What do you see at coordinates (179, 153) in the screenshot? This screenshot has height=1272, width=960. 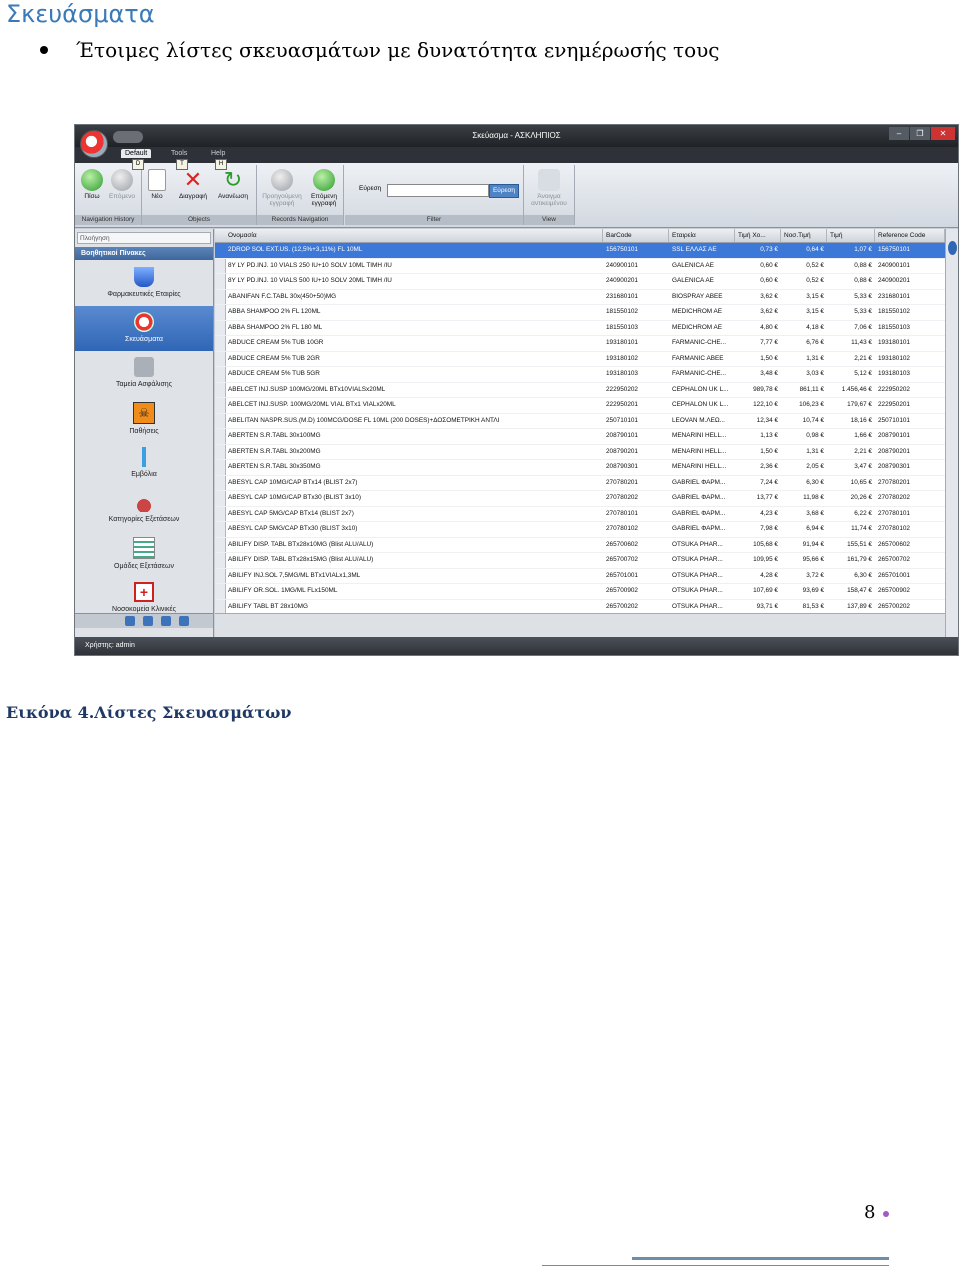 I see `tab-tools: Tools` at bounding box center [179, 153].